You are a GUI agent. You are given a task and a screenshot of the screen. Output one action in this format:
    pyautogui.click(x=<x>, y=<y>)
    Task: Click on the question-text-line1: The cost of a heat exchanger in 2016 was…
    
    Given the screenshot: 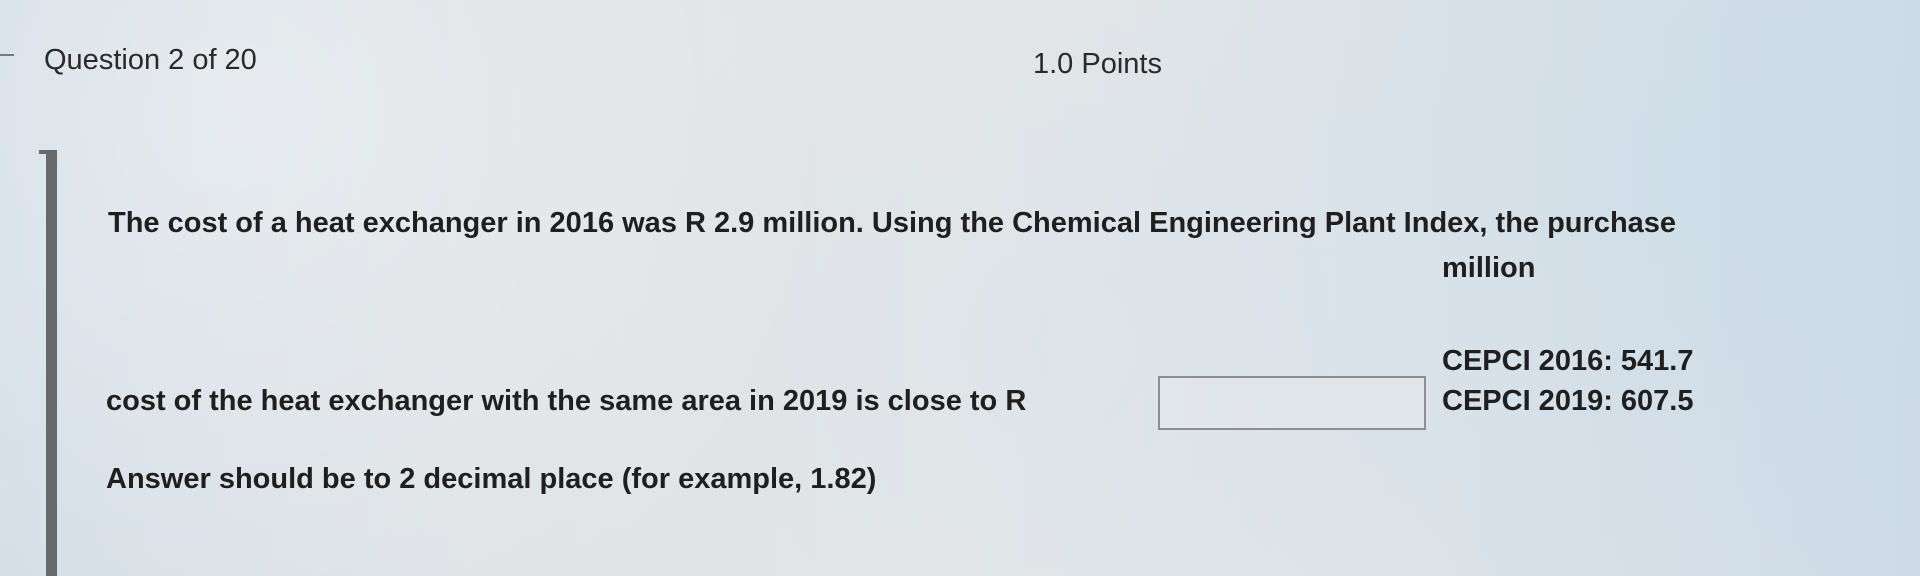 What is the action you would take?
    pyautogui.click(x=892, y=223)
    